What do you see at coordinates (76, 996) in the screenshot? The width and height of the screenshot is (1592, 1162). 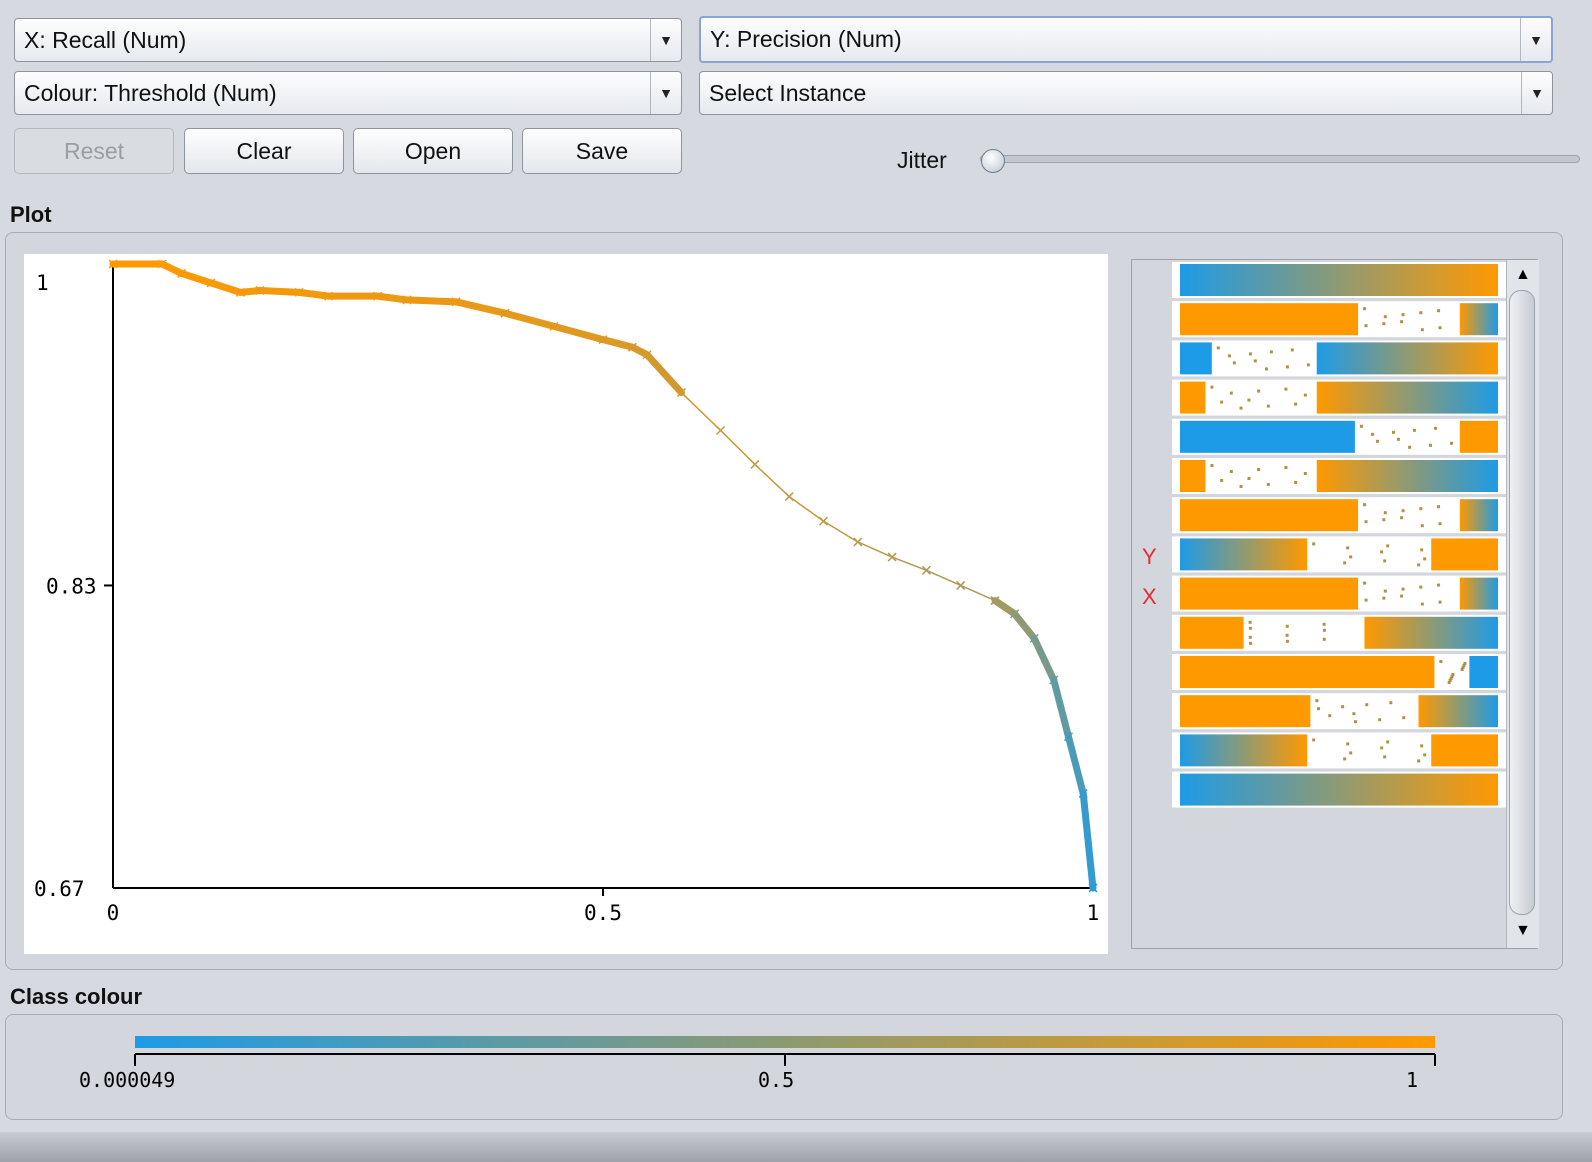 I see `class-colour-section-title: Class colour` at bounding box center [76, 996].